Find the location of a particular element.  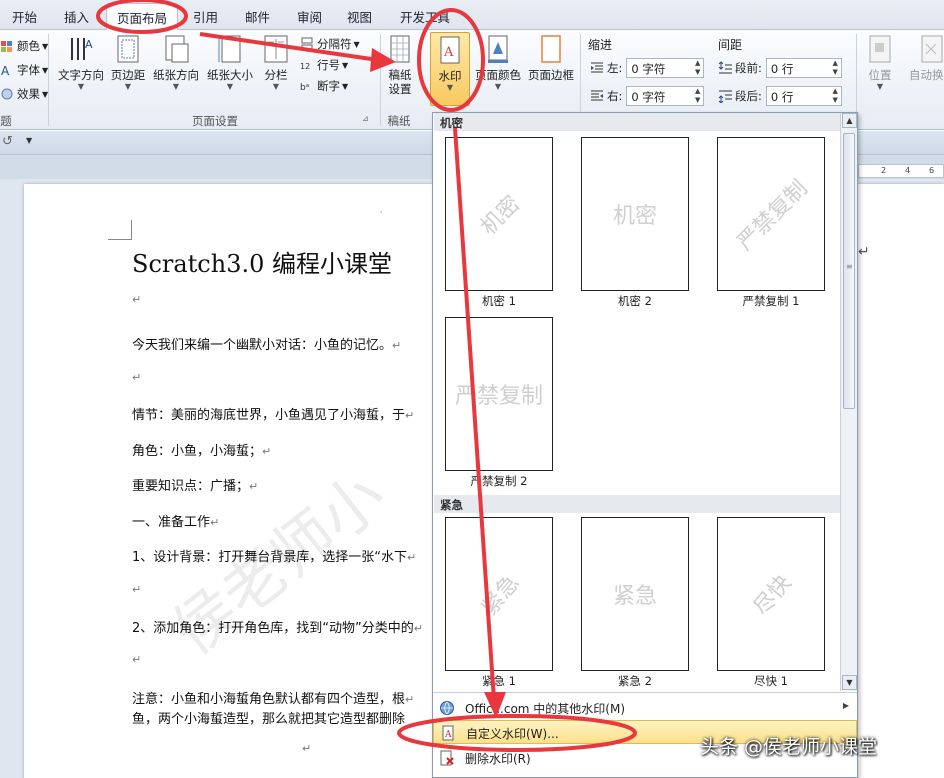

office-more-watermarks-item: Office.com 中的其他水印(M) ▶ is located at coordinates (645, 708).